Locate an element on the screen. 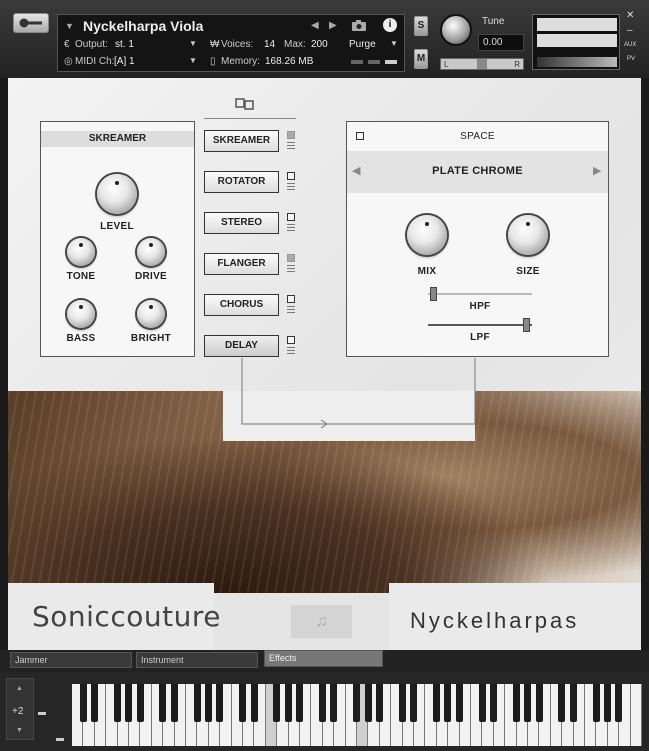 The height and width of the screenshot is (751, 649). fx-rotator-button: ROTATOR is located at coordinates (241, 182).